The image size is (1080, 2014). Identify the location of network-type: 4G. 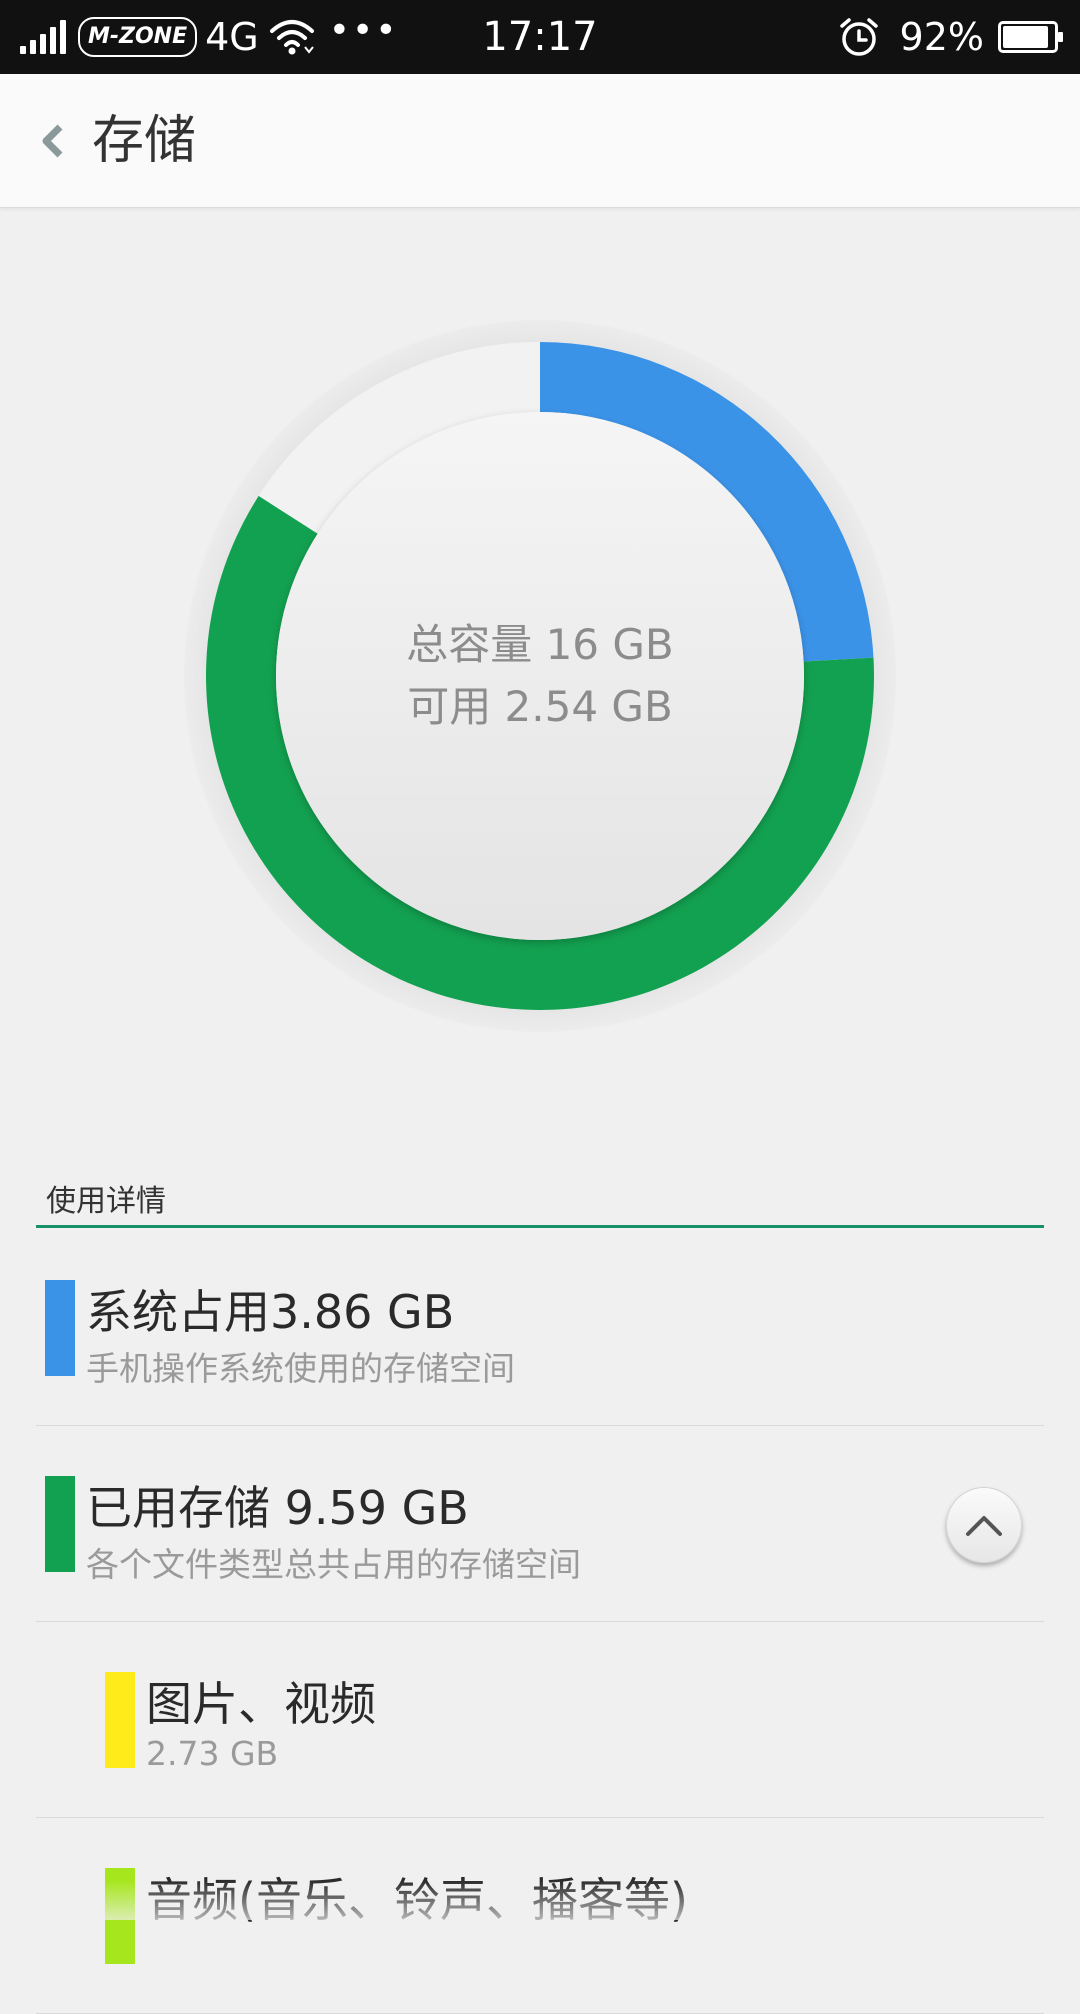
(232, 37).